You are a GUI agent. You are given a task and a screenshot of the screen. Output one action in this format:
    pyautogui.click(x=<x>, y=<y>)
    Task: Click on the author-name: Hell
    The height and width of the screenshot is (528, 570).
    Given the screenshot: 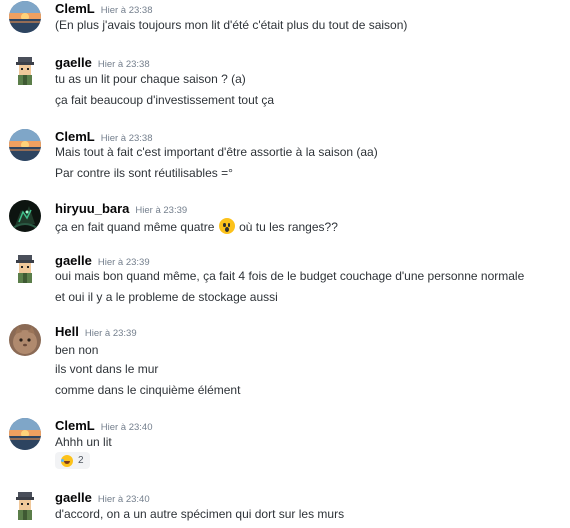 What is the action you would take?
    pyautogui.click(x=67, y=331)
    